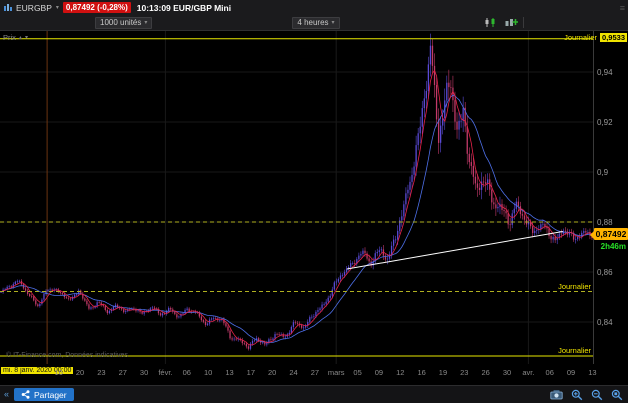 The width and height of the screenshot is (628, 403). What do you see at coordinates (67, 355) in the screenshot?
I see `data-provider-watermark: © IT-Finance.com, Données indicatives` at bounding box center [67, 355].